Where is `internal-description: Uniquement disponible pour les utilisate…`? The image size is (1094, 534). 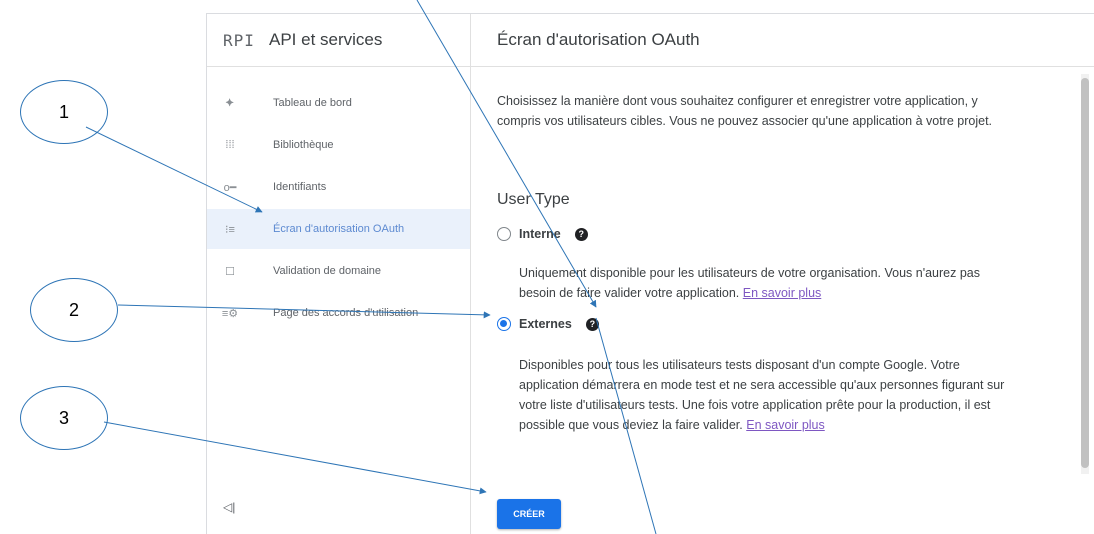
internal-description: Uniquement disponible pour les utilisate… is located at coordinates (769, 283).